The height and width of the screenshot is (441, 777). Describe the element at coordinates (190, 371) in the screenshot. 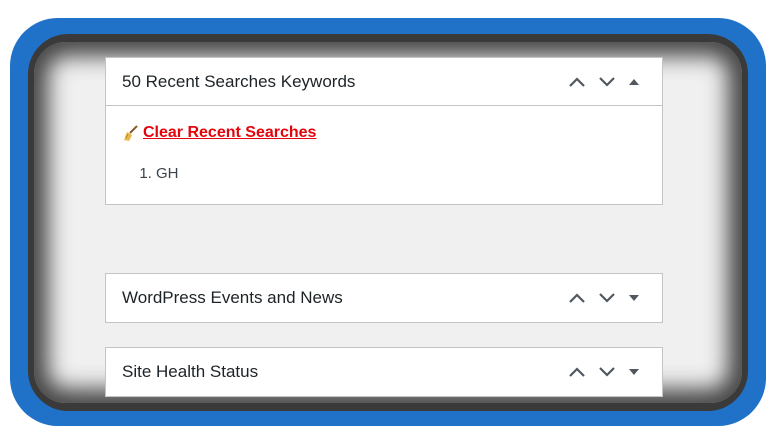

I see `widget-title: Site Health Status` at that location.